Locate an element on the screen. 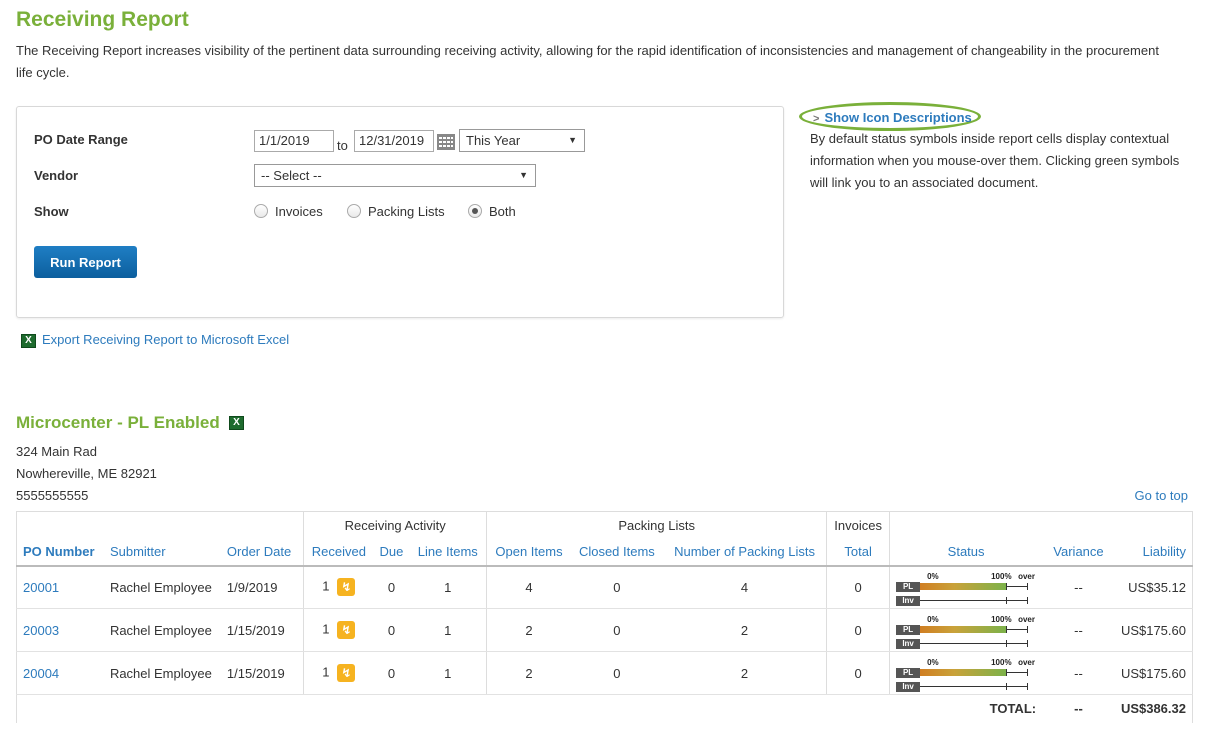  inv-track is located at coordinates (974, 643).